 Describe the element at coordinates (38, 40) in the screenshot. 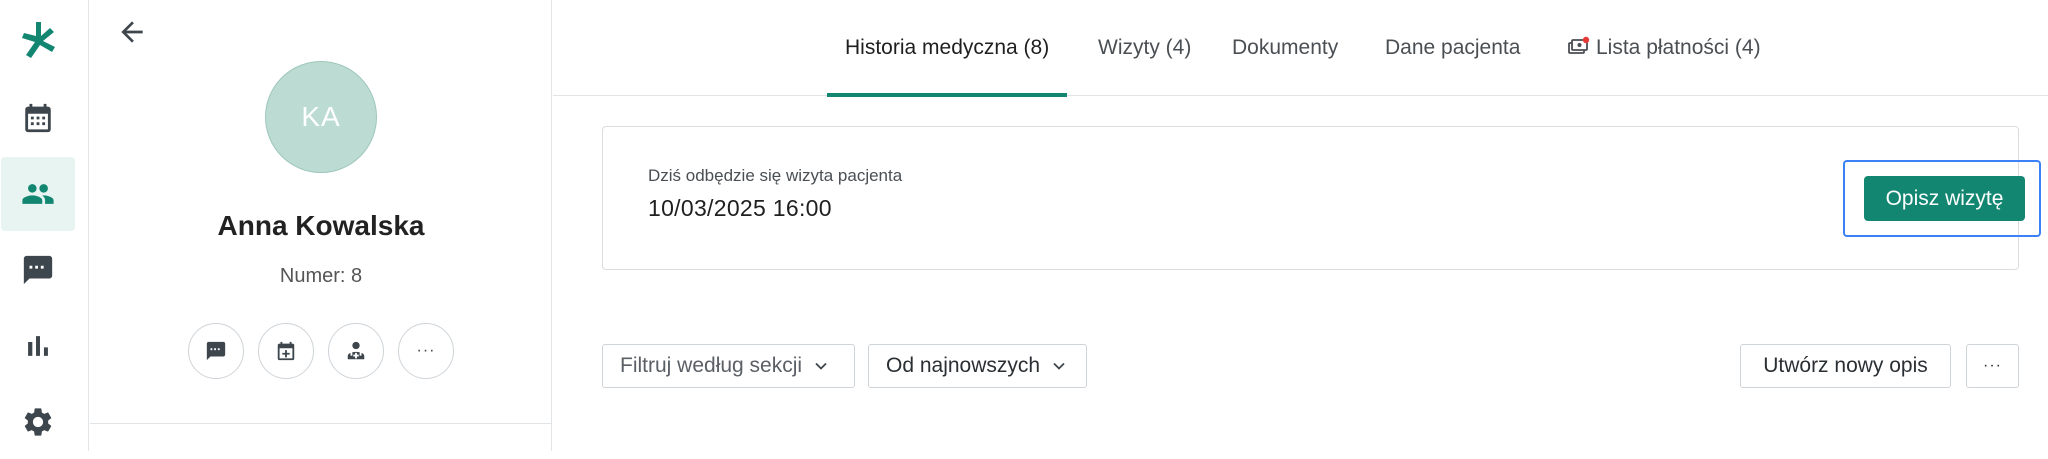

I see `logo-icon` at that location.